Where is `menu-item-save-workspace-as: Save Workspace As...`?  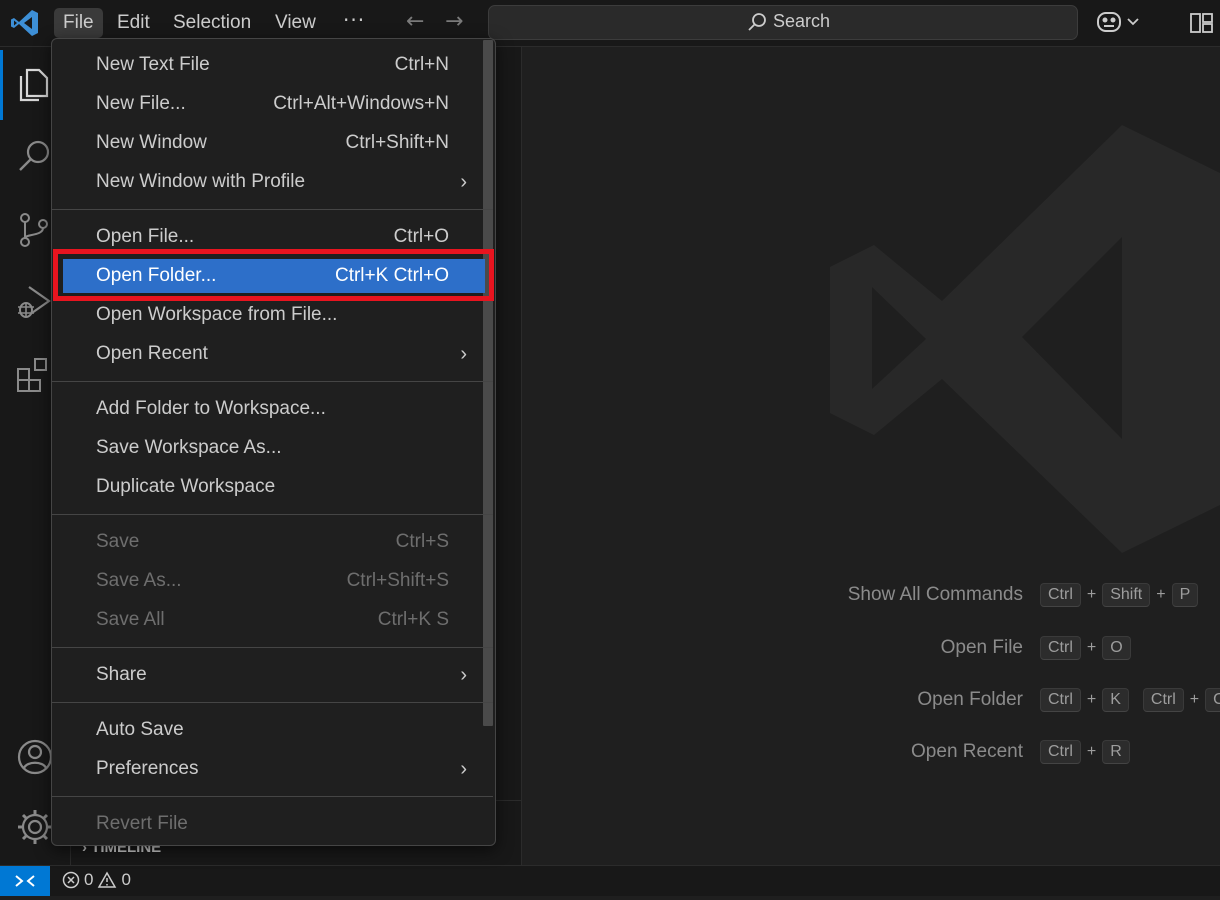 menu-item-save-workspace-as: Save Workspace As... is located at coordinates (272, 448).